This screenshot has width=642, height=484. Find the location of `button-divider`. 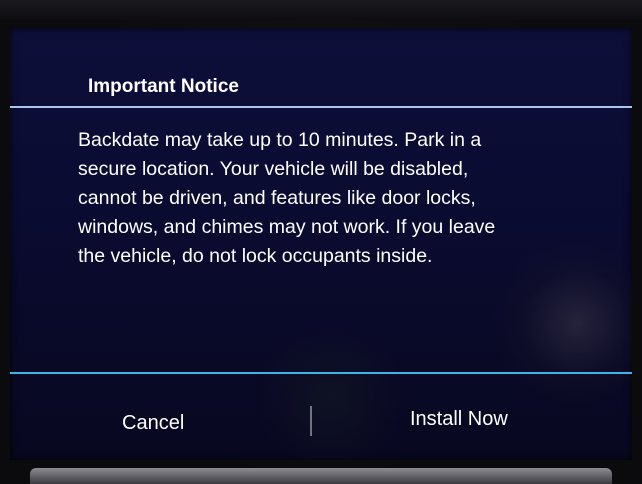

button-divider is located at coordinates (321, 373).